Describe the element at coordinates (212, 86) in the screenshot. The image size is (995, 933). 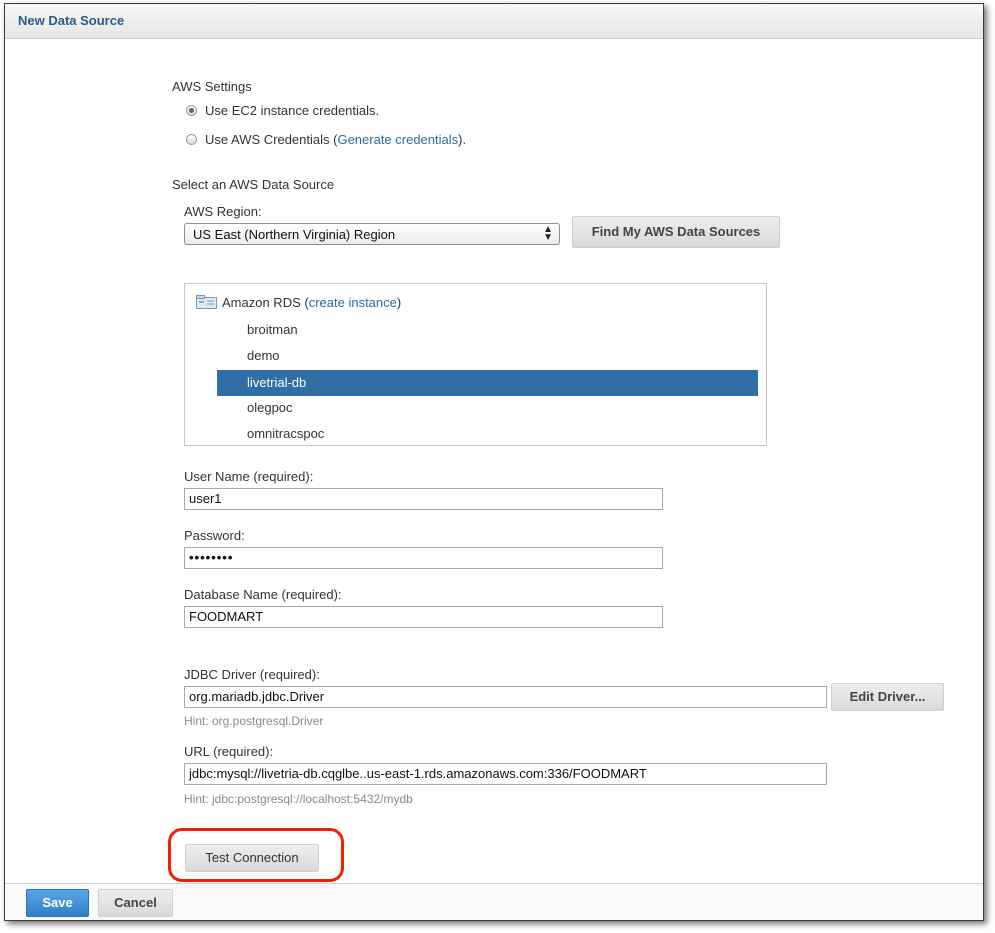
I see `aws-settings-heading: AWS Settings` at that location.